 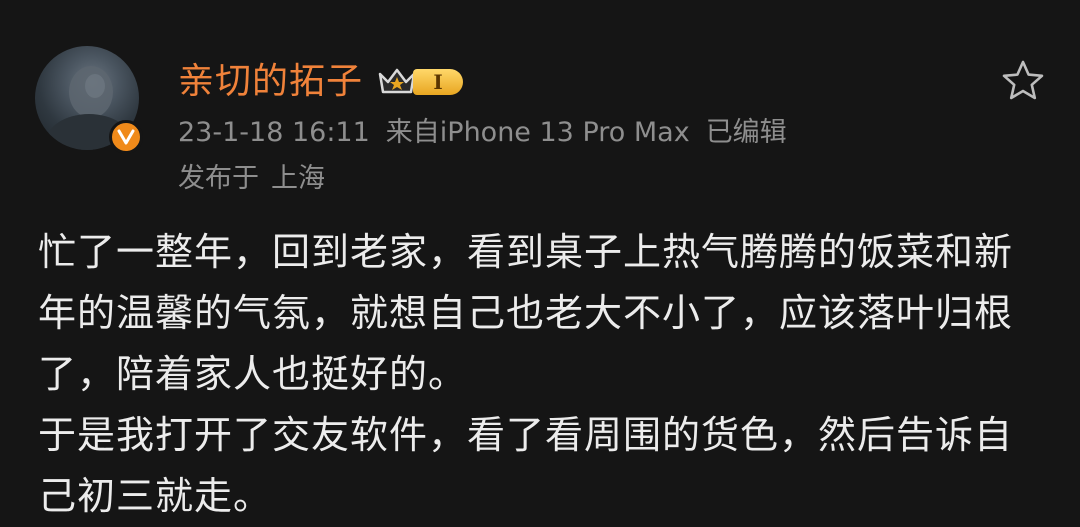 What do you see at coordinates (126, 137) in the screenshot?
I see `verified-v-icon` at bounding box center [126, 137].